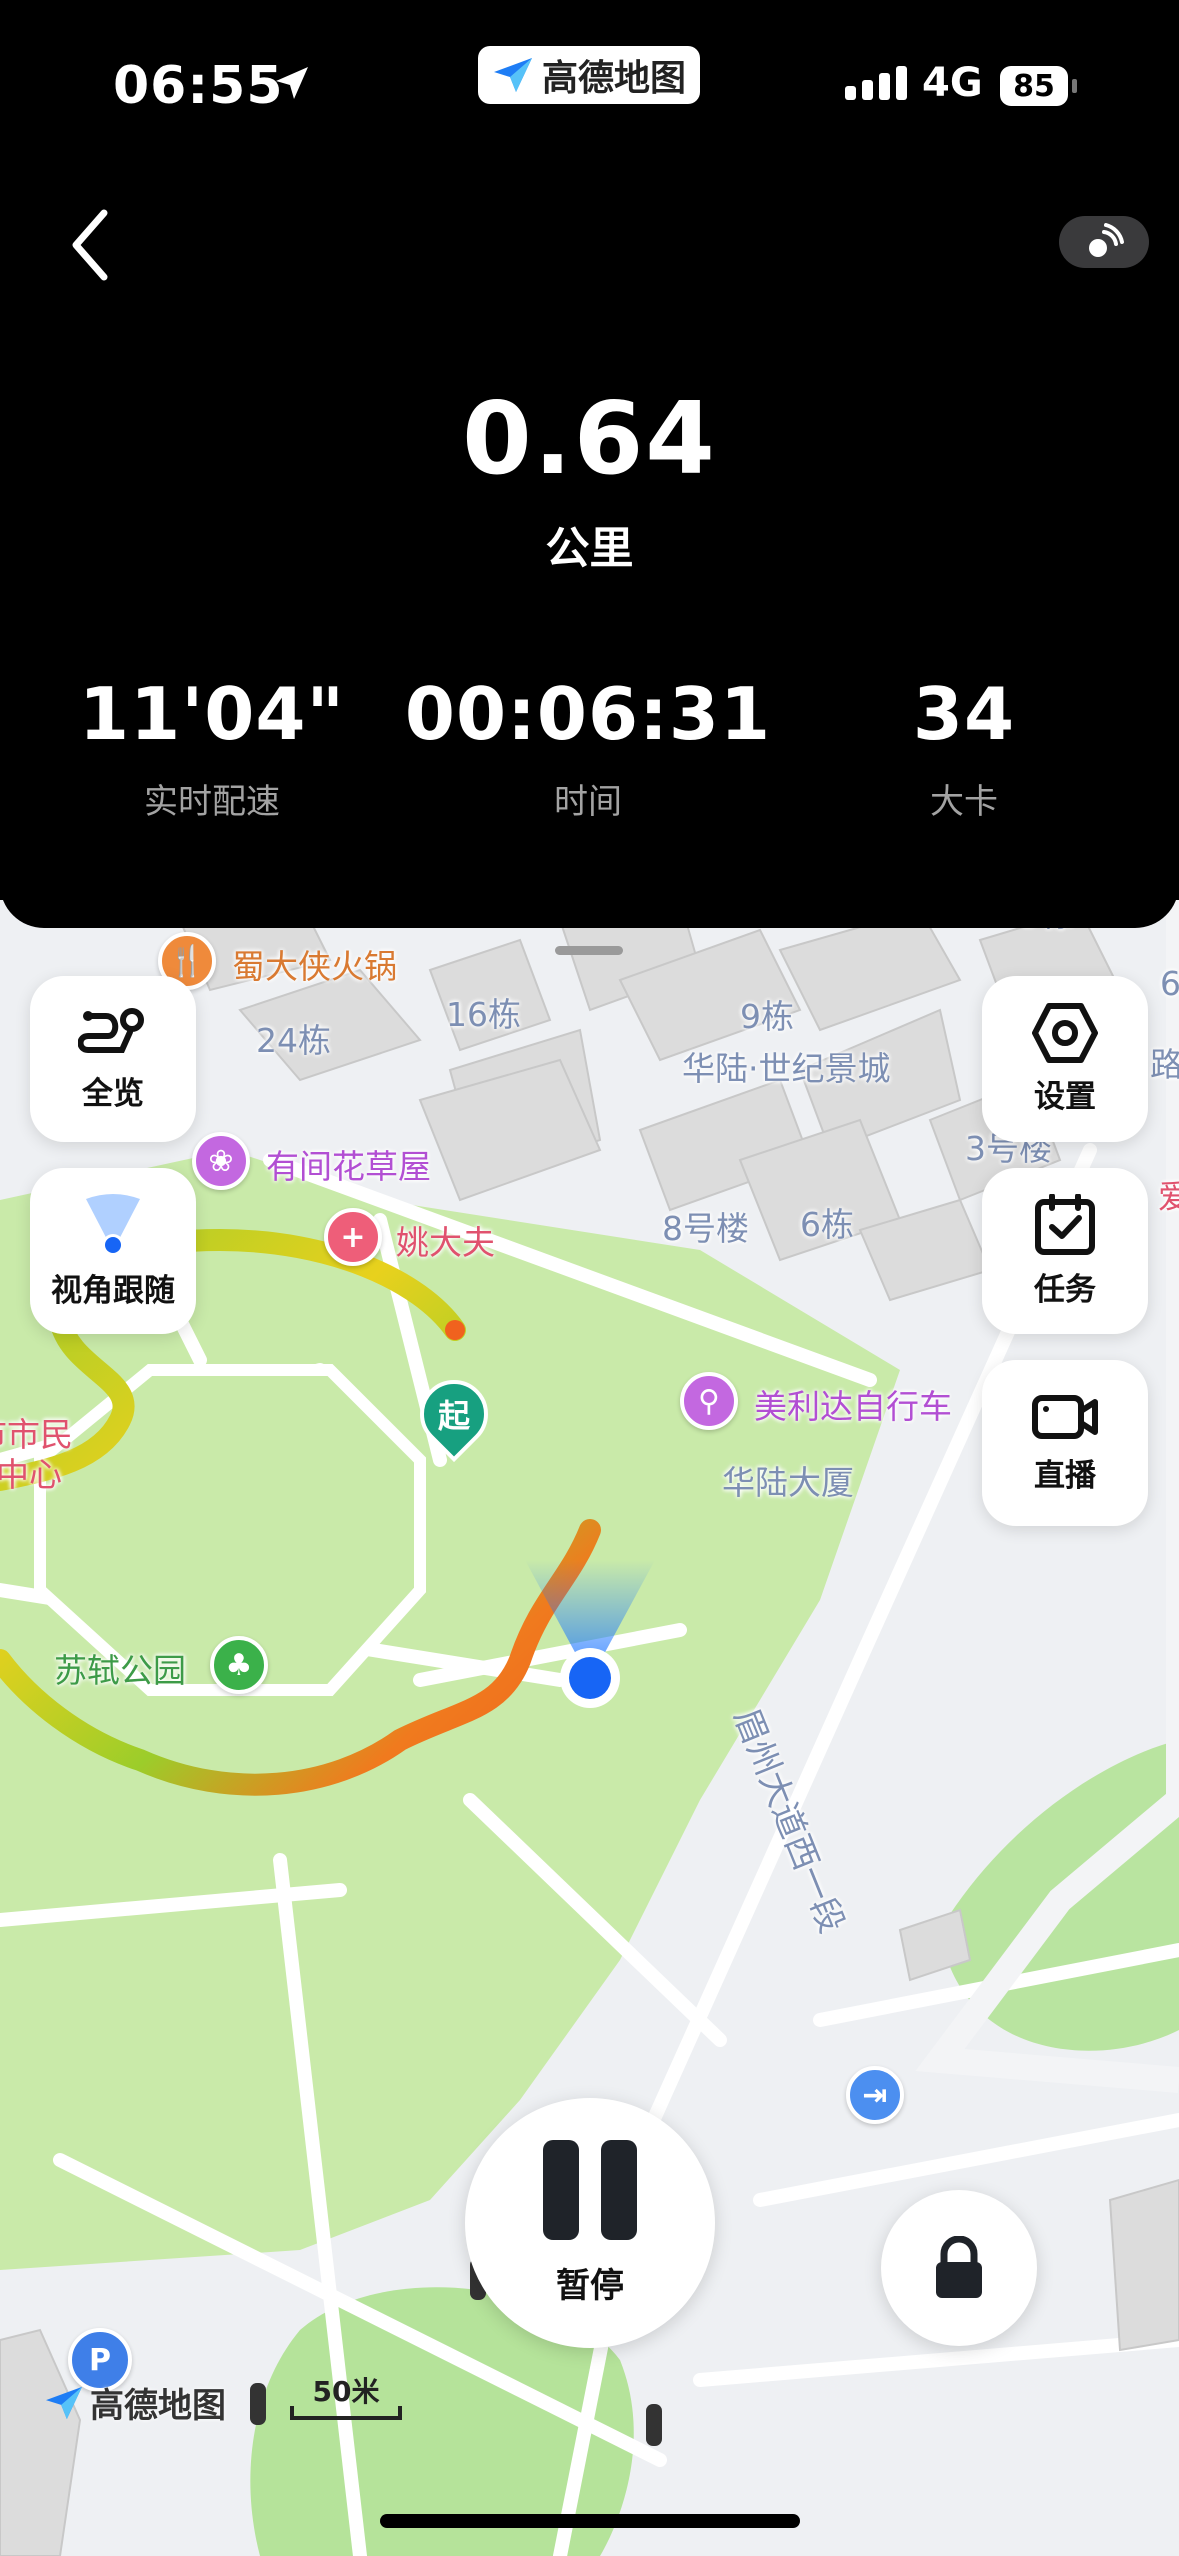  What do you see at coordinates (709, 1401) in the screenshot?
I see `bike-poi-icon: ⚲` at bounding box center [709, 1401].